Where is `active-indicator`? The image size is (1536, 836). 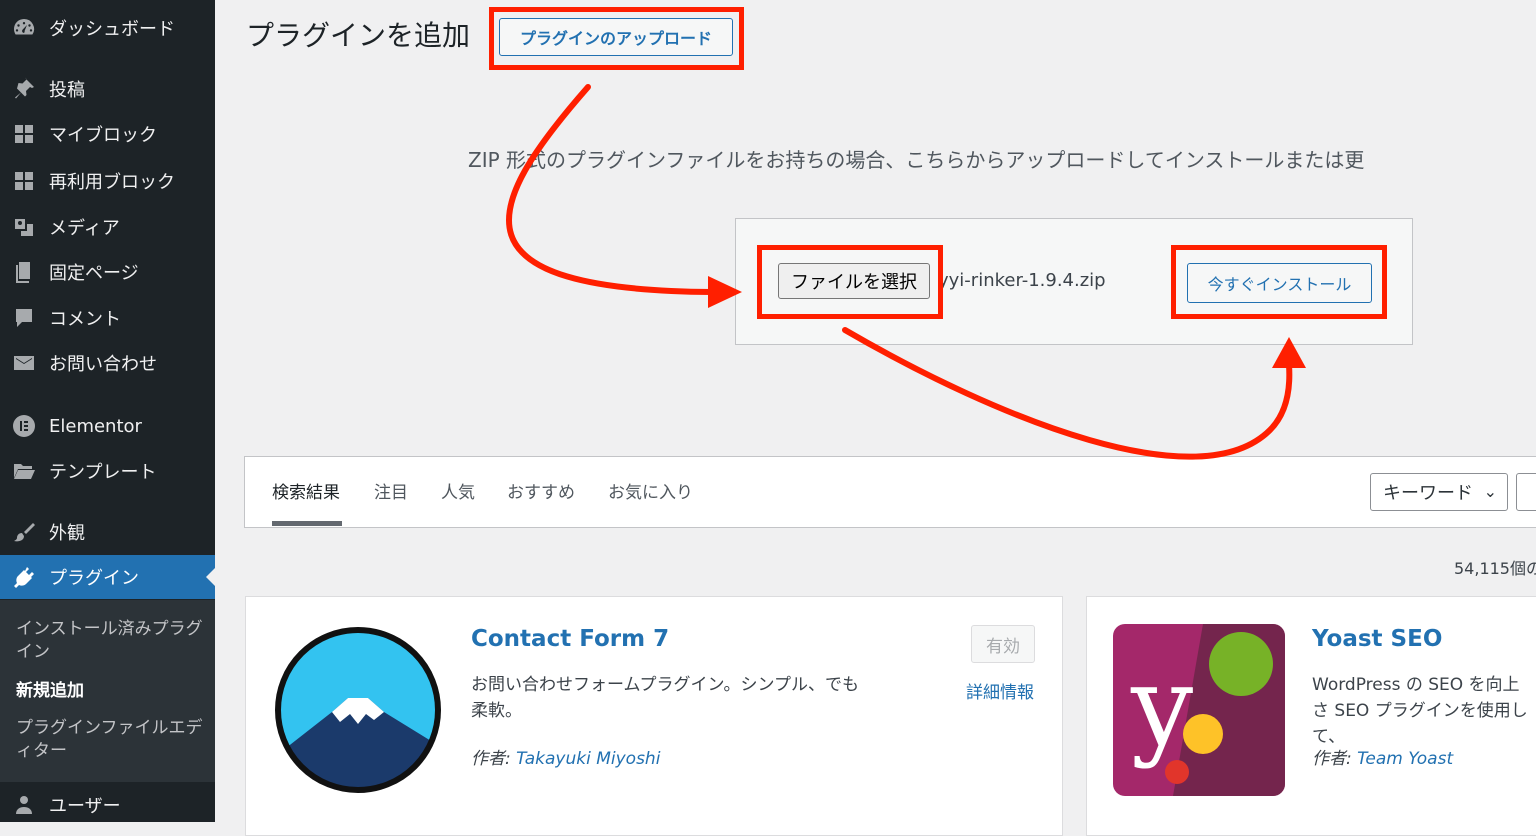
active-indicator is located at coordinates (210, 577).